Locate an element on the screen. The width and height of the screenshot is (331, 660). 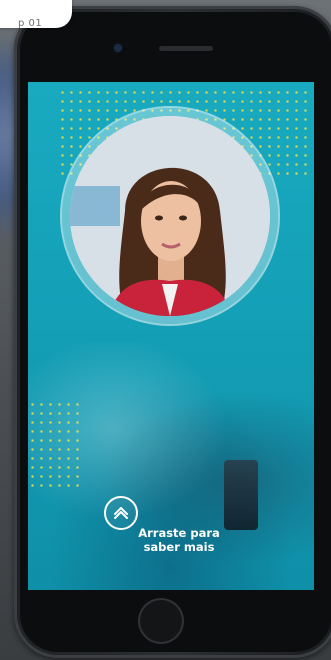
swipe-up-label: Arraste para saber mais is located at coordinates (179, 540).